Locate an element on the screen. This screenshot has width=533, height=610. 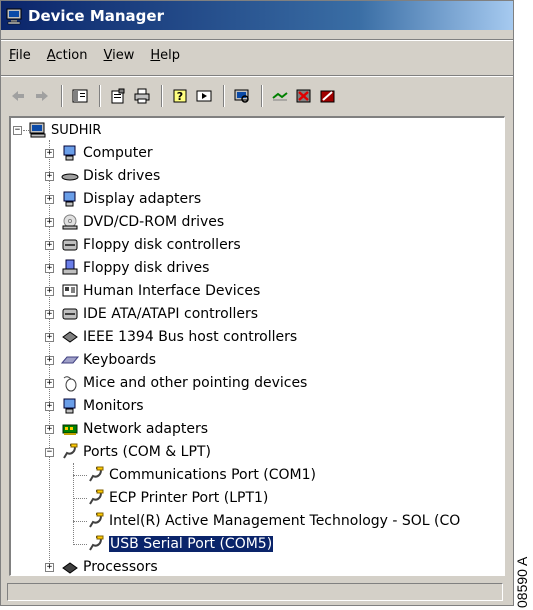
hid-icon is located at coordinates (70, 291).